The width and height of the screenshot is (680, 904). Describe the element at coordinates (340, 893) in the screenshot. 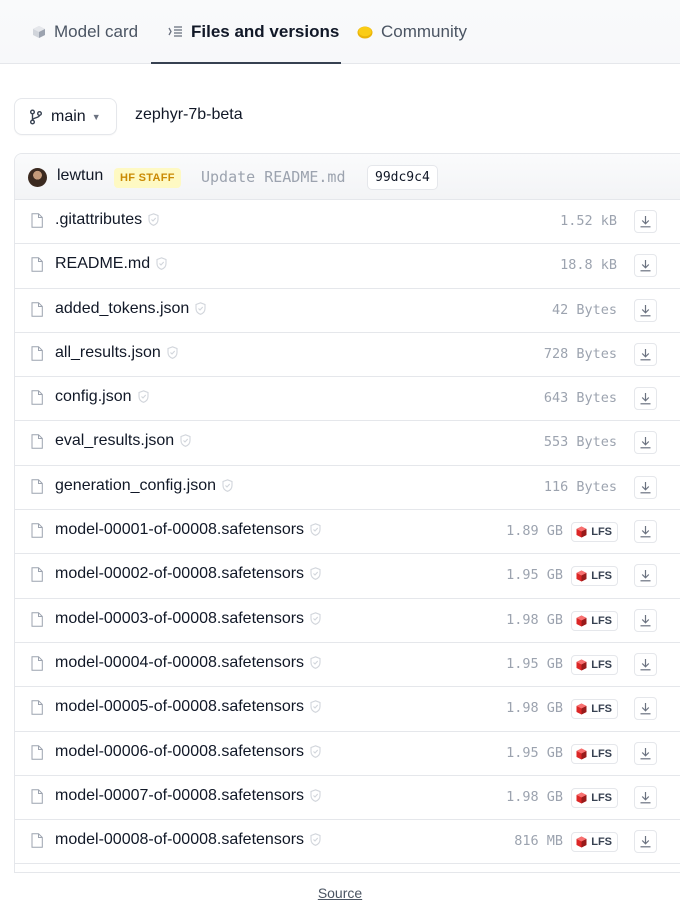

I see `source-link: Source` at that location.